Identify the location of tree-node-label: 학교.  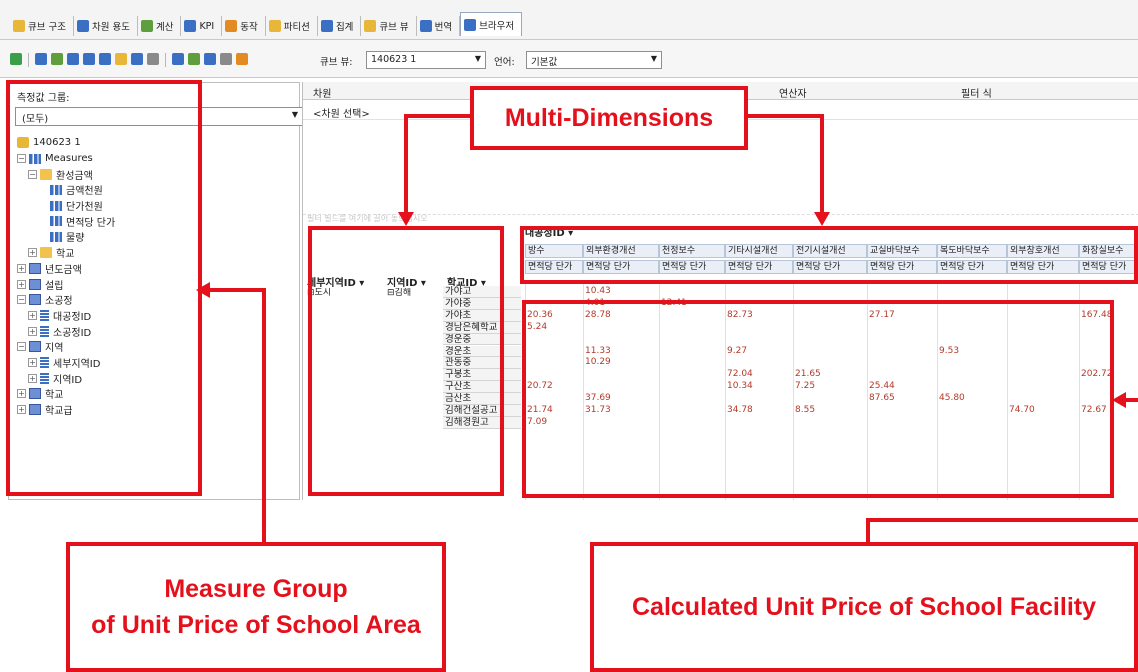
(65, 255).